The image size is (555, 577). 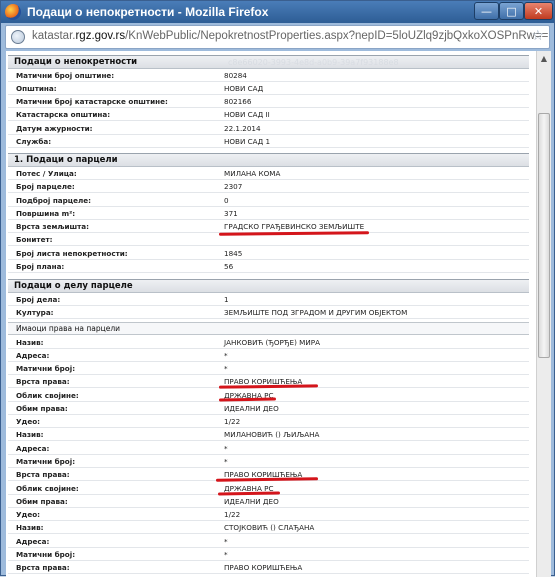 What do you see at coordinates (73, 286) in the screenshot?
I see `section-title: Подаци о делу парцеле` at bounding box center [73, 286].